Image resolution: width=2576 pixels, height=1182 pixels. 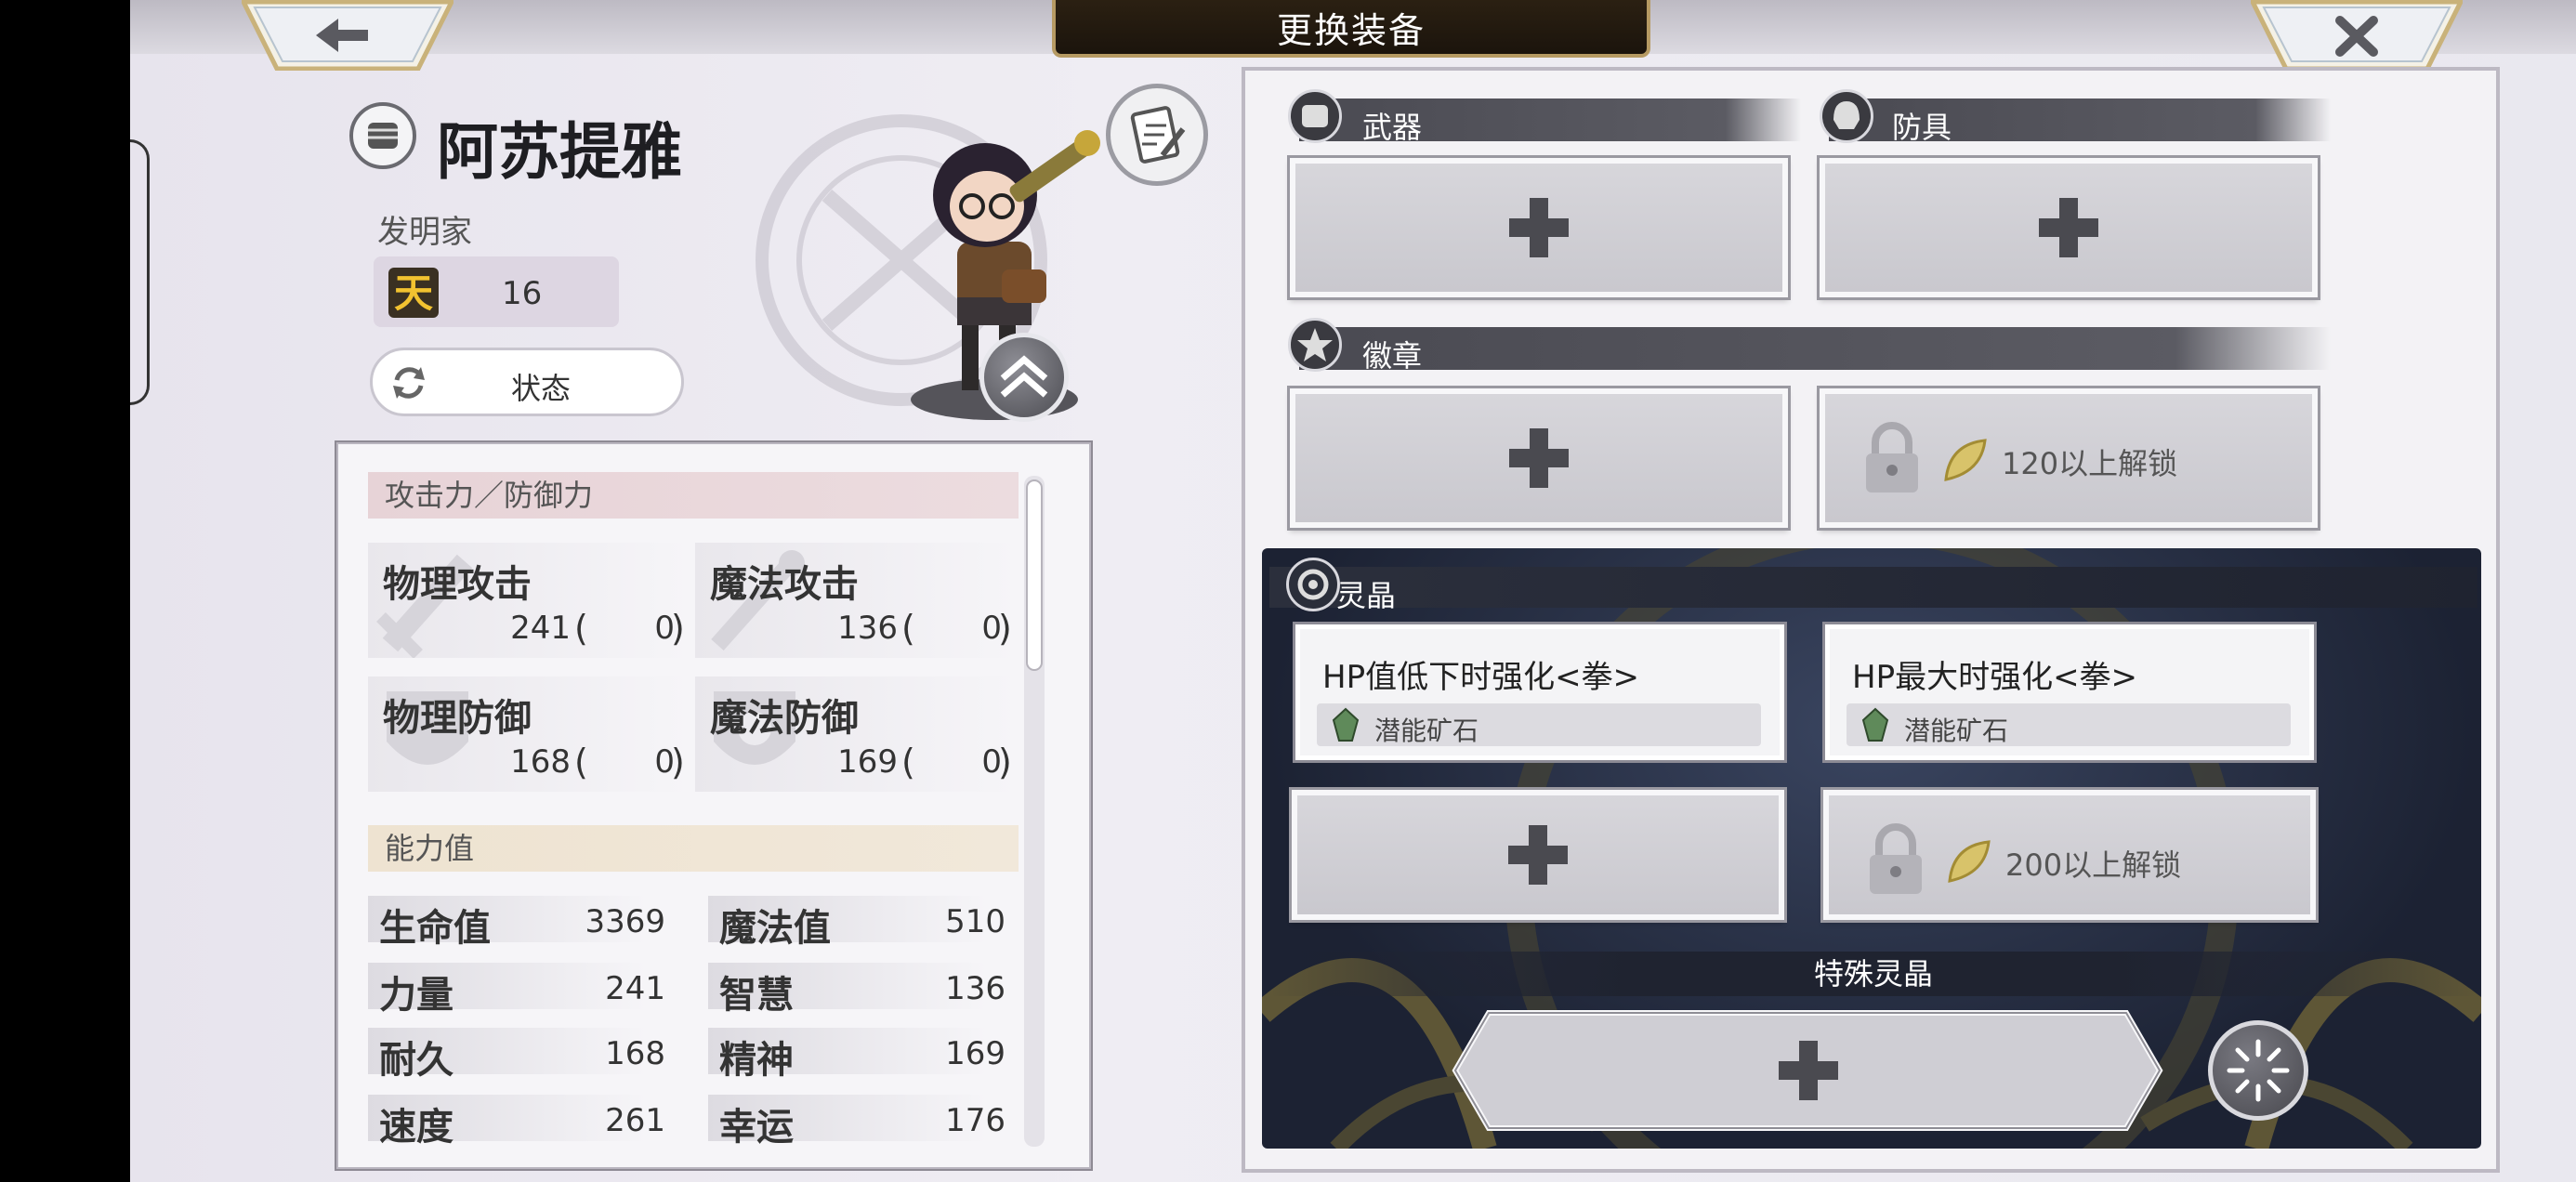 I want to click on crystal-label: 灵晶, so click(x=1366, y=595).